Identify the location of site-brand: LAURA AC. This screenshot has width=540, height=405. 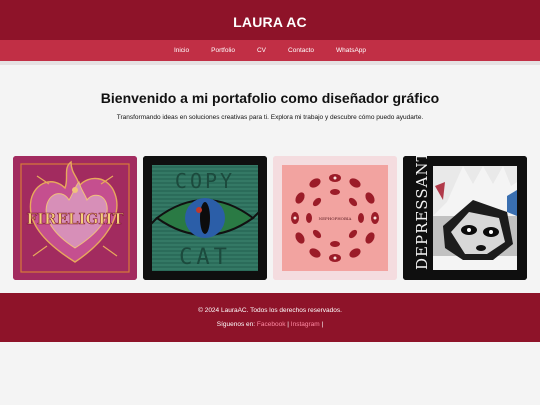
(270, 22).